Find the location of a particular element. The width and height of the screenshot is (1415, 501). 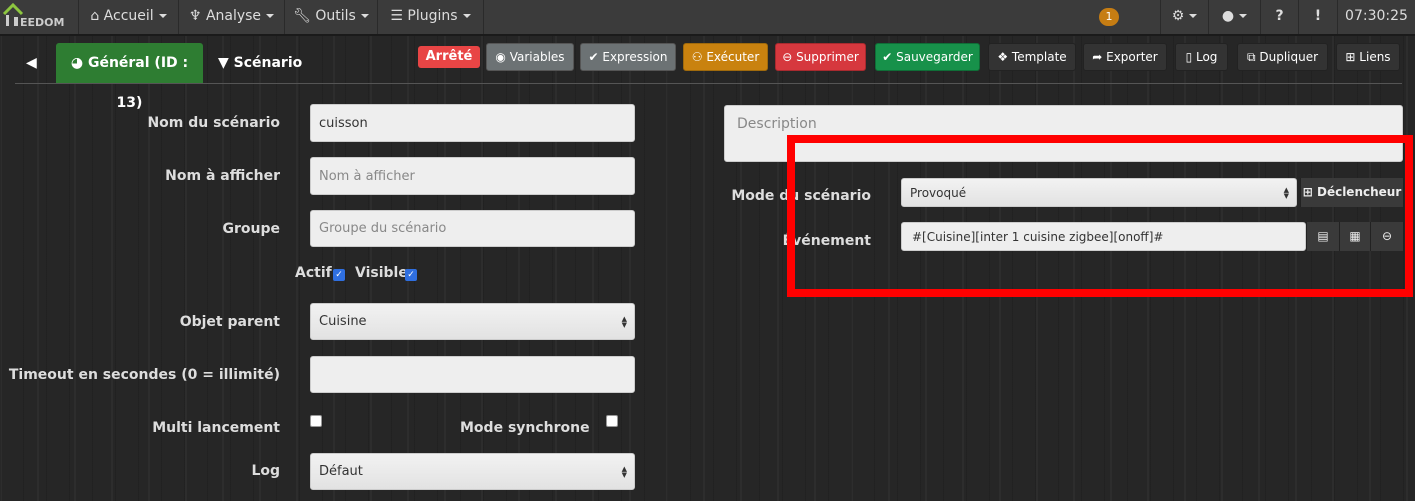

label-visible: Visible is located at coordinates (381, 273).